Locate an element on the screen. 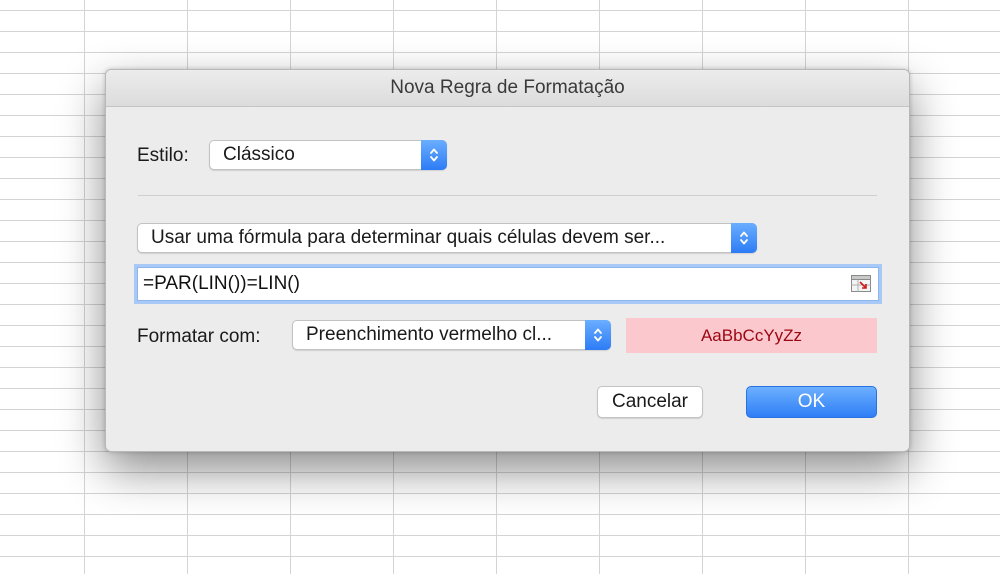 The width and height of the screenshot is (1000, 574). dialog-title: Nova Regra de Formatação is located at coordinates (507, 87).